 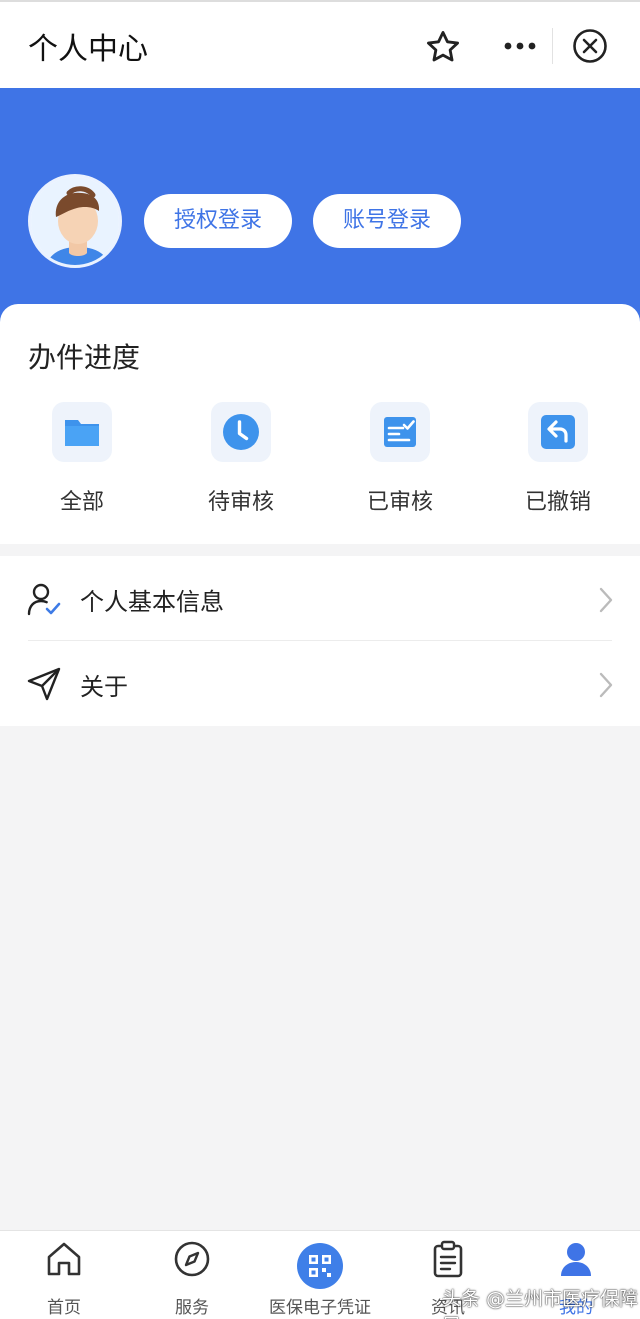 I want to click on tab-home: 首页, so click(x=64, y=1275).